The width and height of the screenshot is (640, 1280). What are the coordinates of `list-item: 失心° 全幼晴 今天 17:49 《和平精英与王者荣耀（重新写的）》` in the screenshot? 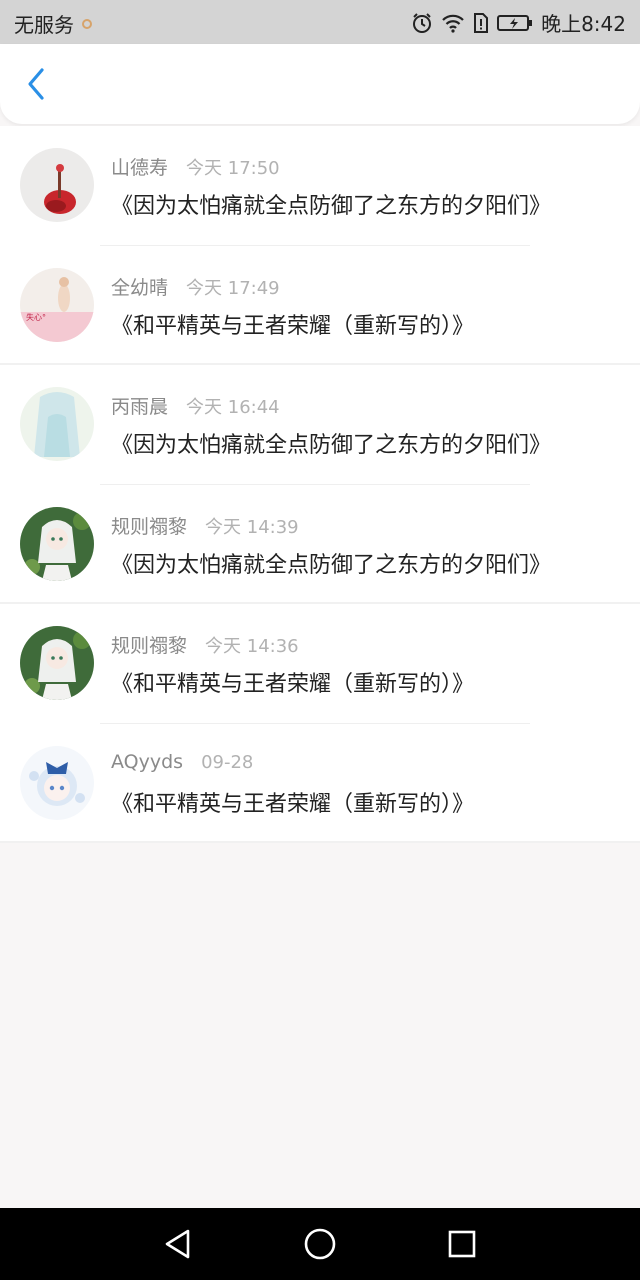 It's located at (320, 305).